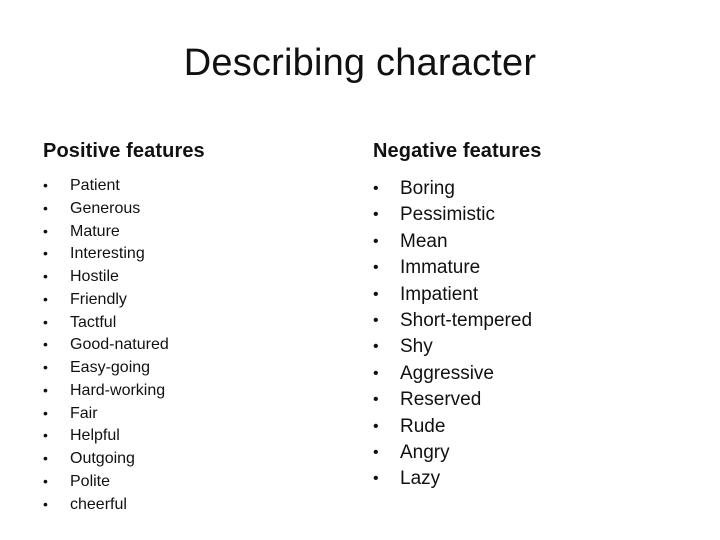  What do you see at coordinates (124, 187) in the screenshot?
I see `list-item: • Patient` at bounding box center [124, 187].